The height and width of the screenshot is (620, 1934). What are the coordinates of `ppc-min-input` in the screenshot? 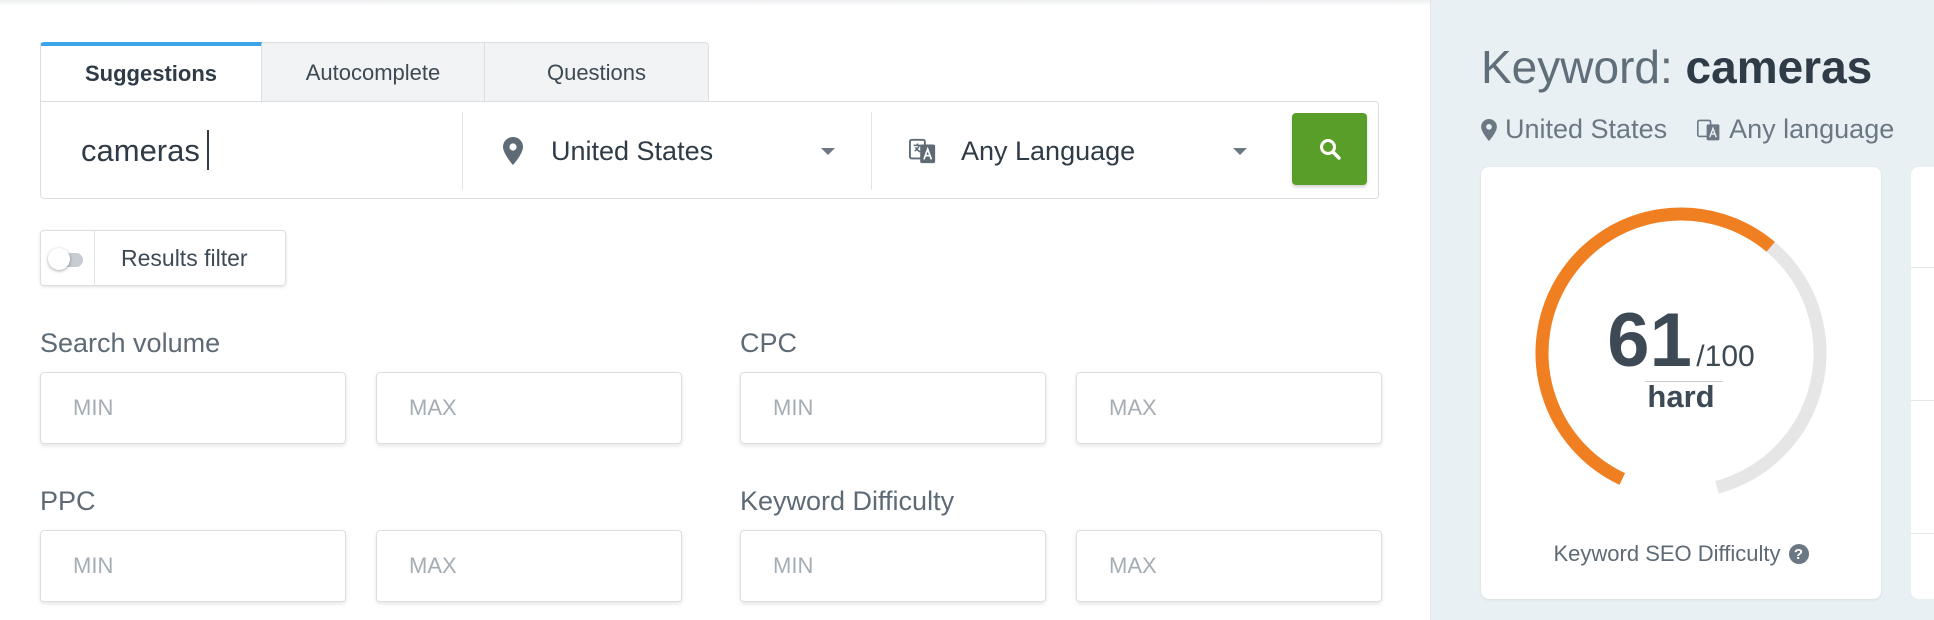 It's located at (193, 566).